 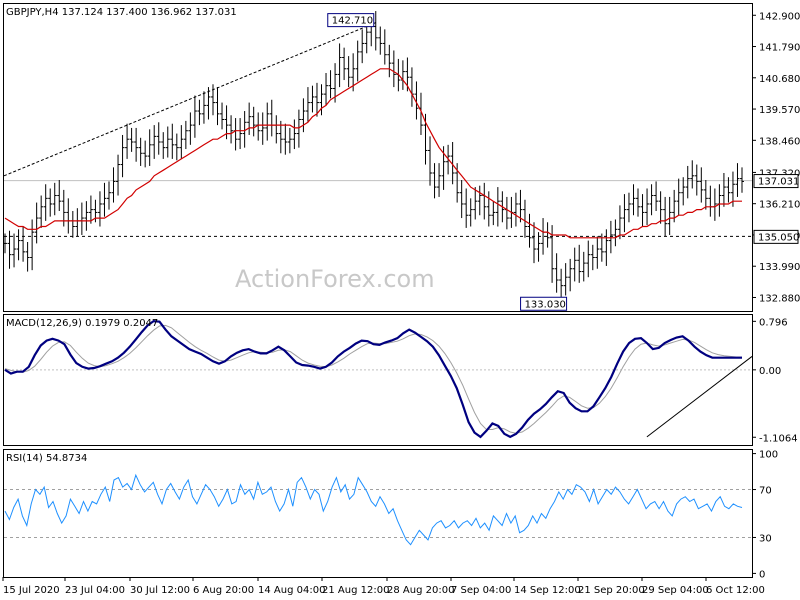 I want to click on price-tick-label: 142.900, so click(x=779, y=16).